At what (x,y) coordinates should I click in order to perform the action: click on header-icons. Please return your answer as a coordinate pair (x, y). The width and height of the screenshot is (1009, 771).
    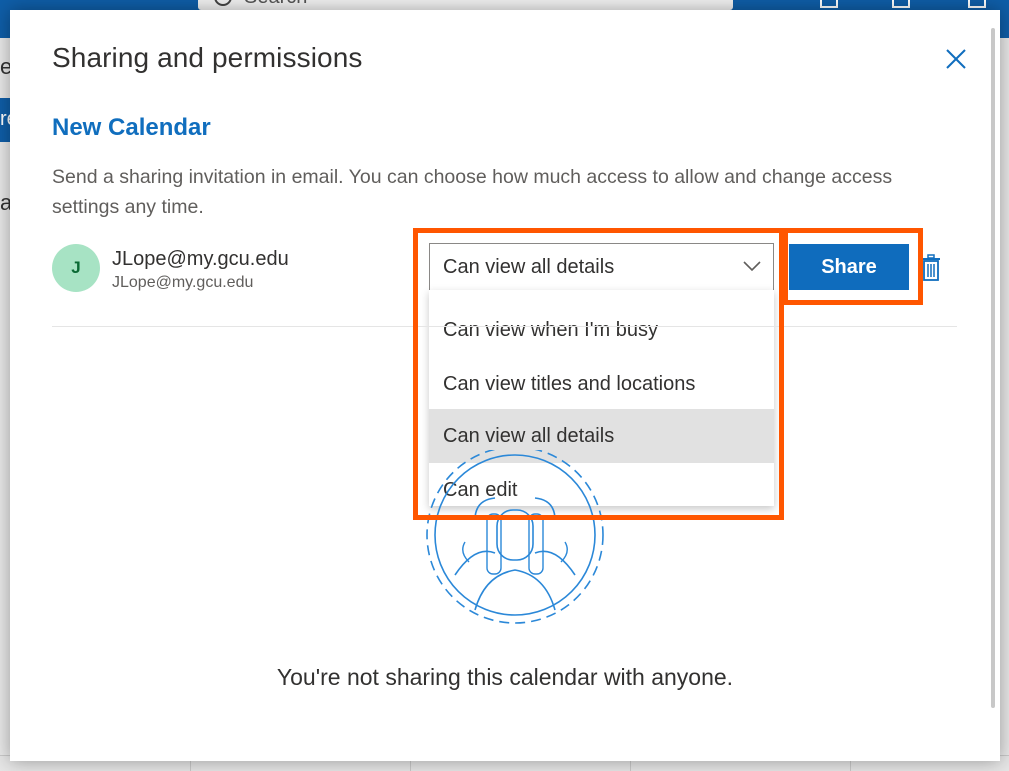
    Looking at the image, I should click on (909, 5).